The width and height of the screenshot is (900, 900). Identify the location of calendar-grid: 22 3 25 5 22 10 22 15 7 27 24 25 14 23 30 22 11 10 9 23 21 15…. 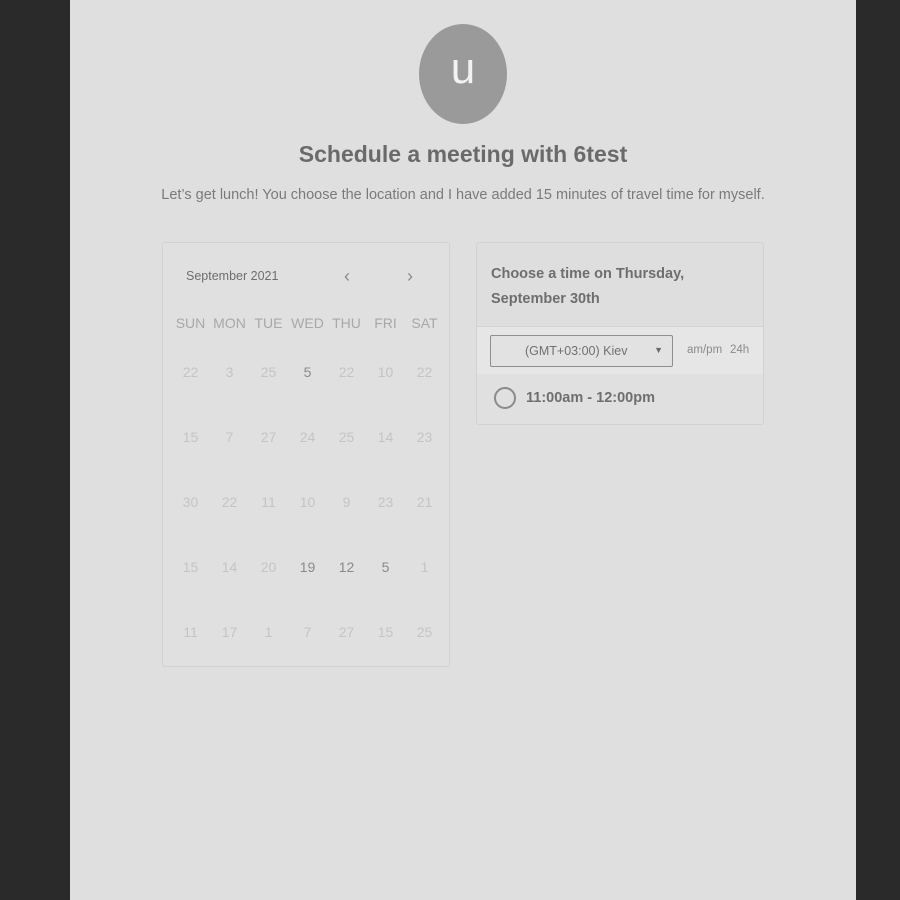
(307, 510).